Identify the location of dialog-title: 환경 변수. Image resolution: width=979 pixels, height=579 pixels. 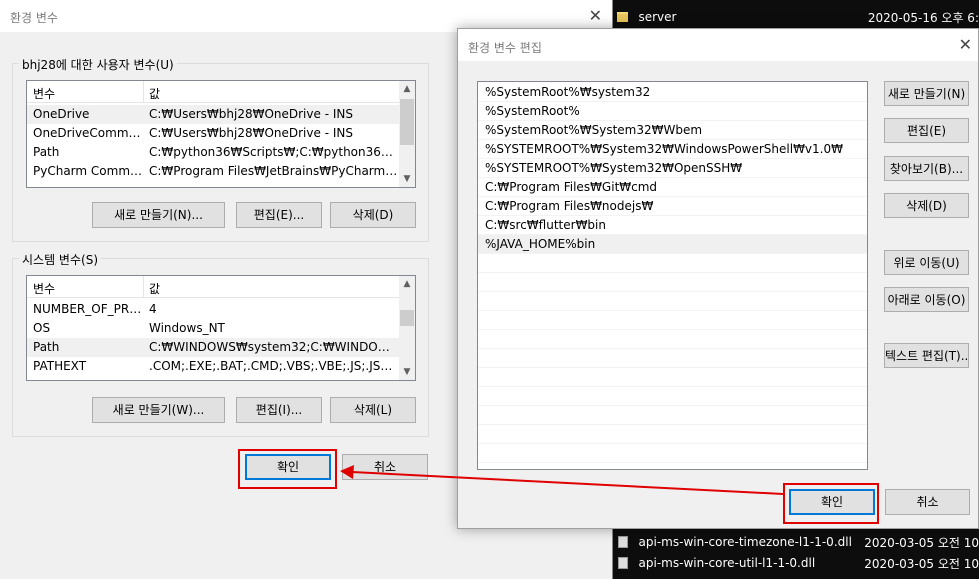
(34, 18).